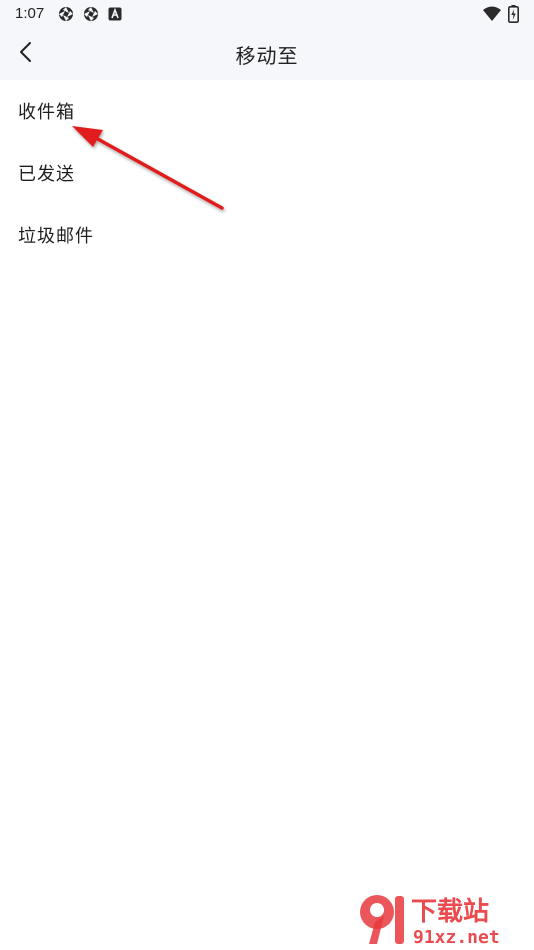 This screenshot has width=534, height=950. Describe the element at coordinates (513, 14) in the screenshot. I see `battery-charging-icon` at that location.